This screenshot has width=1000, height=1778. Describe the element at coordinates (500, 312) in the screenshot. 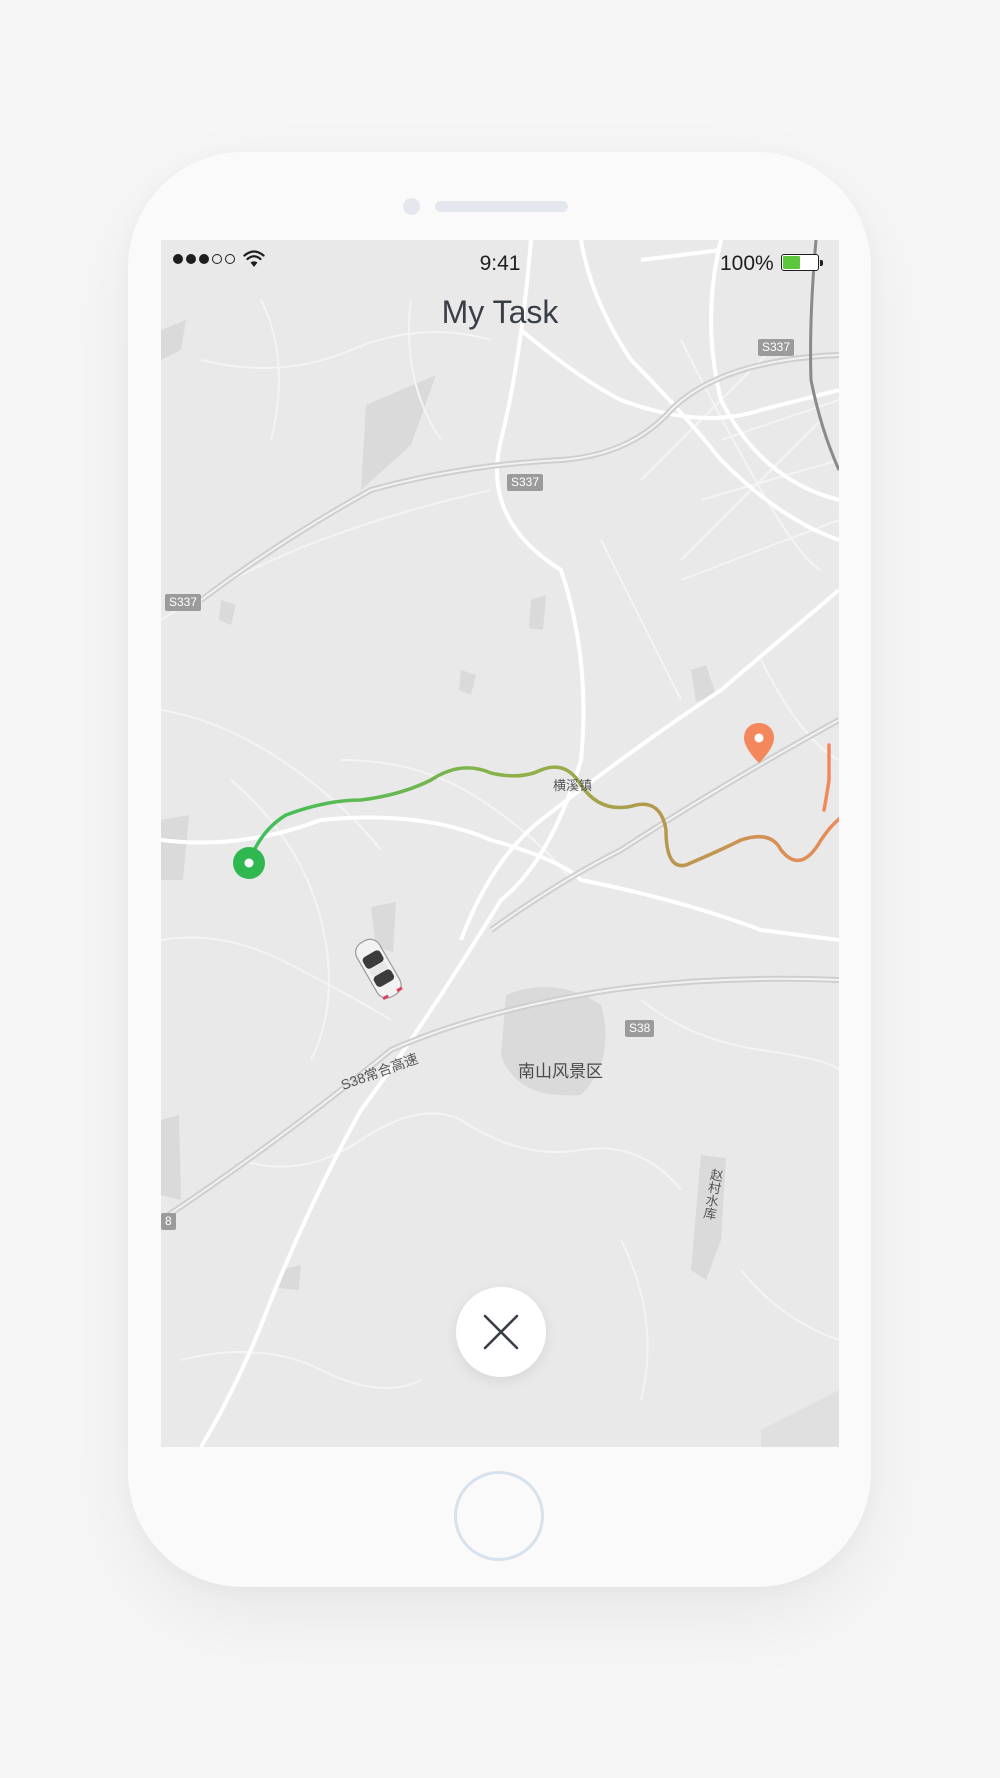

I see `page-title: My Task` at that location.